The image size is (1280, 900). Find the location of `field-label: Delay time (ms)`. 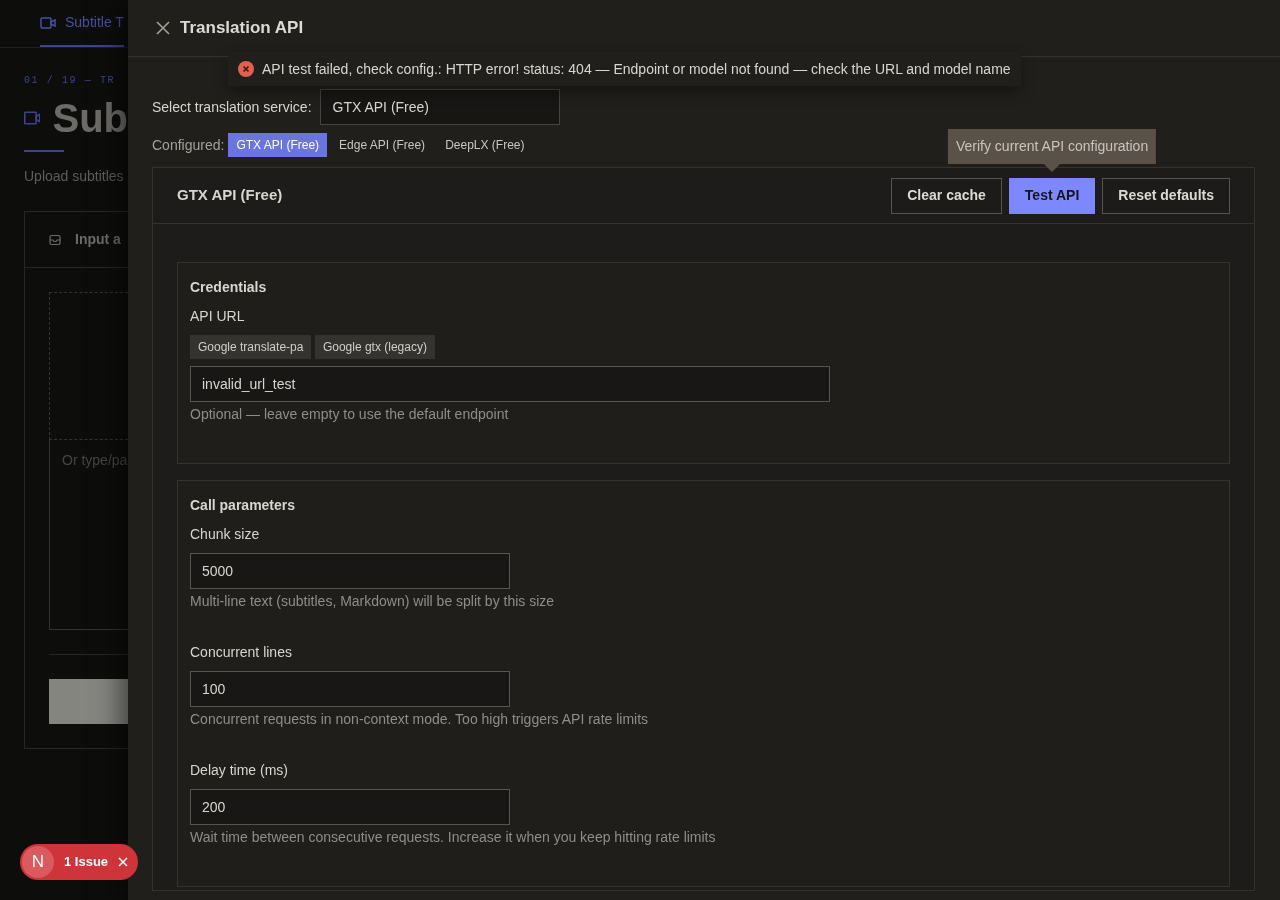

field-label: Delay time (ms) is located at coordinates (239, 770).